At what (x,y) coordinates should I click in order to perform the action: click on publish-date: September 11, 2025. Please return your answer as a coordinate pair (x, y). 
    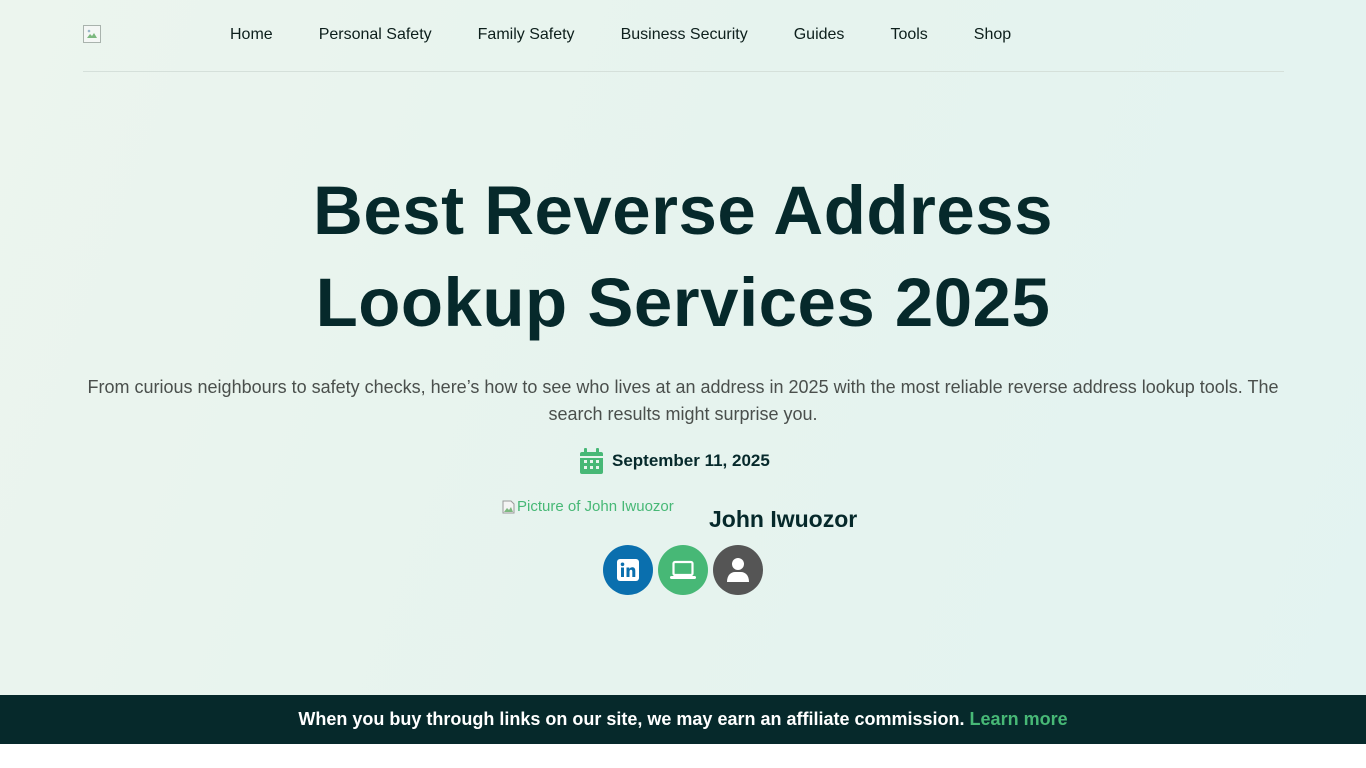
    Looking at the image, I should click on (675, 461).